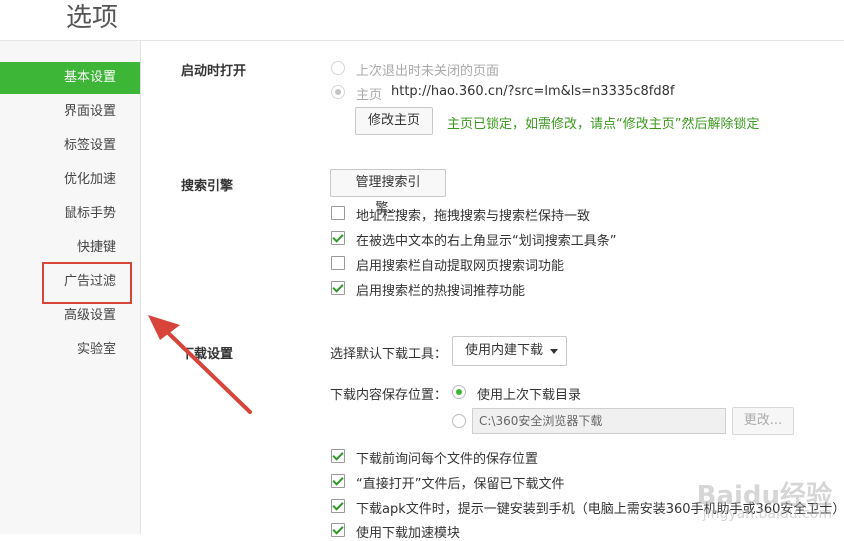  What do you see at coordinates (764, 498) in the screenshot?
I see `baidu-watermark: Baidu经验 jingyan.baidu.com` at bounding box center [764, 498].